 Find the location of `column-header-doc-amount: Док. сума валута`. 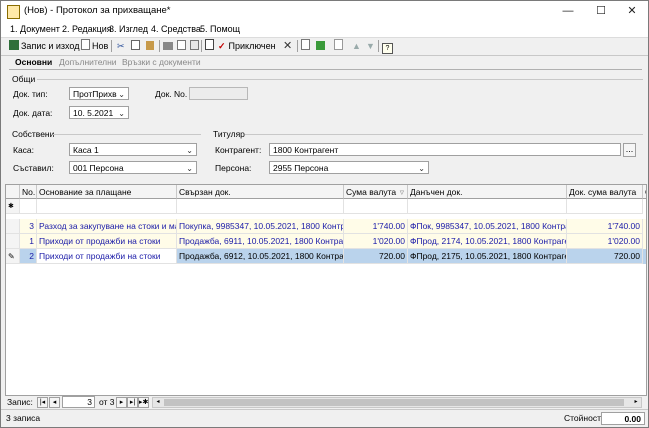

column-header-doc-amount: Док. сума валута is located at coordinates (605, 192).